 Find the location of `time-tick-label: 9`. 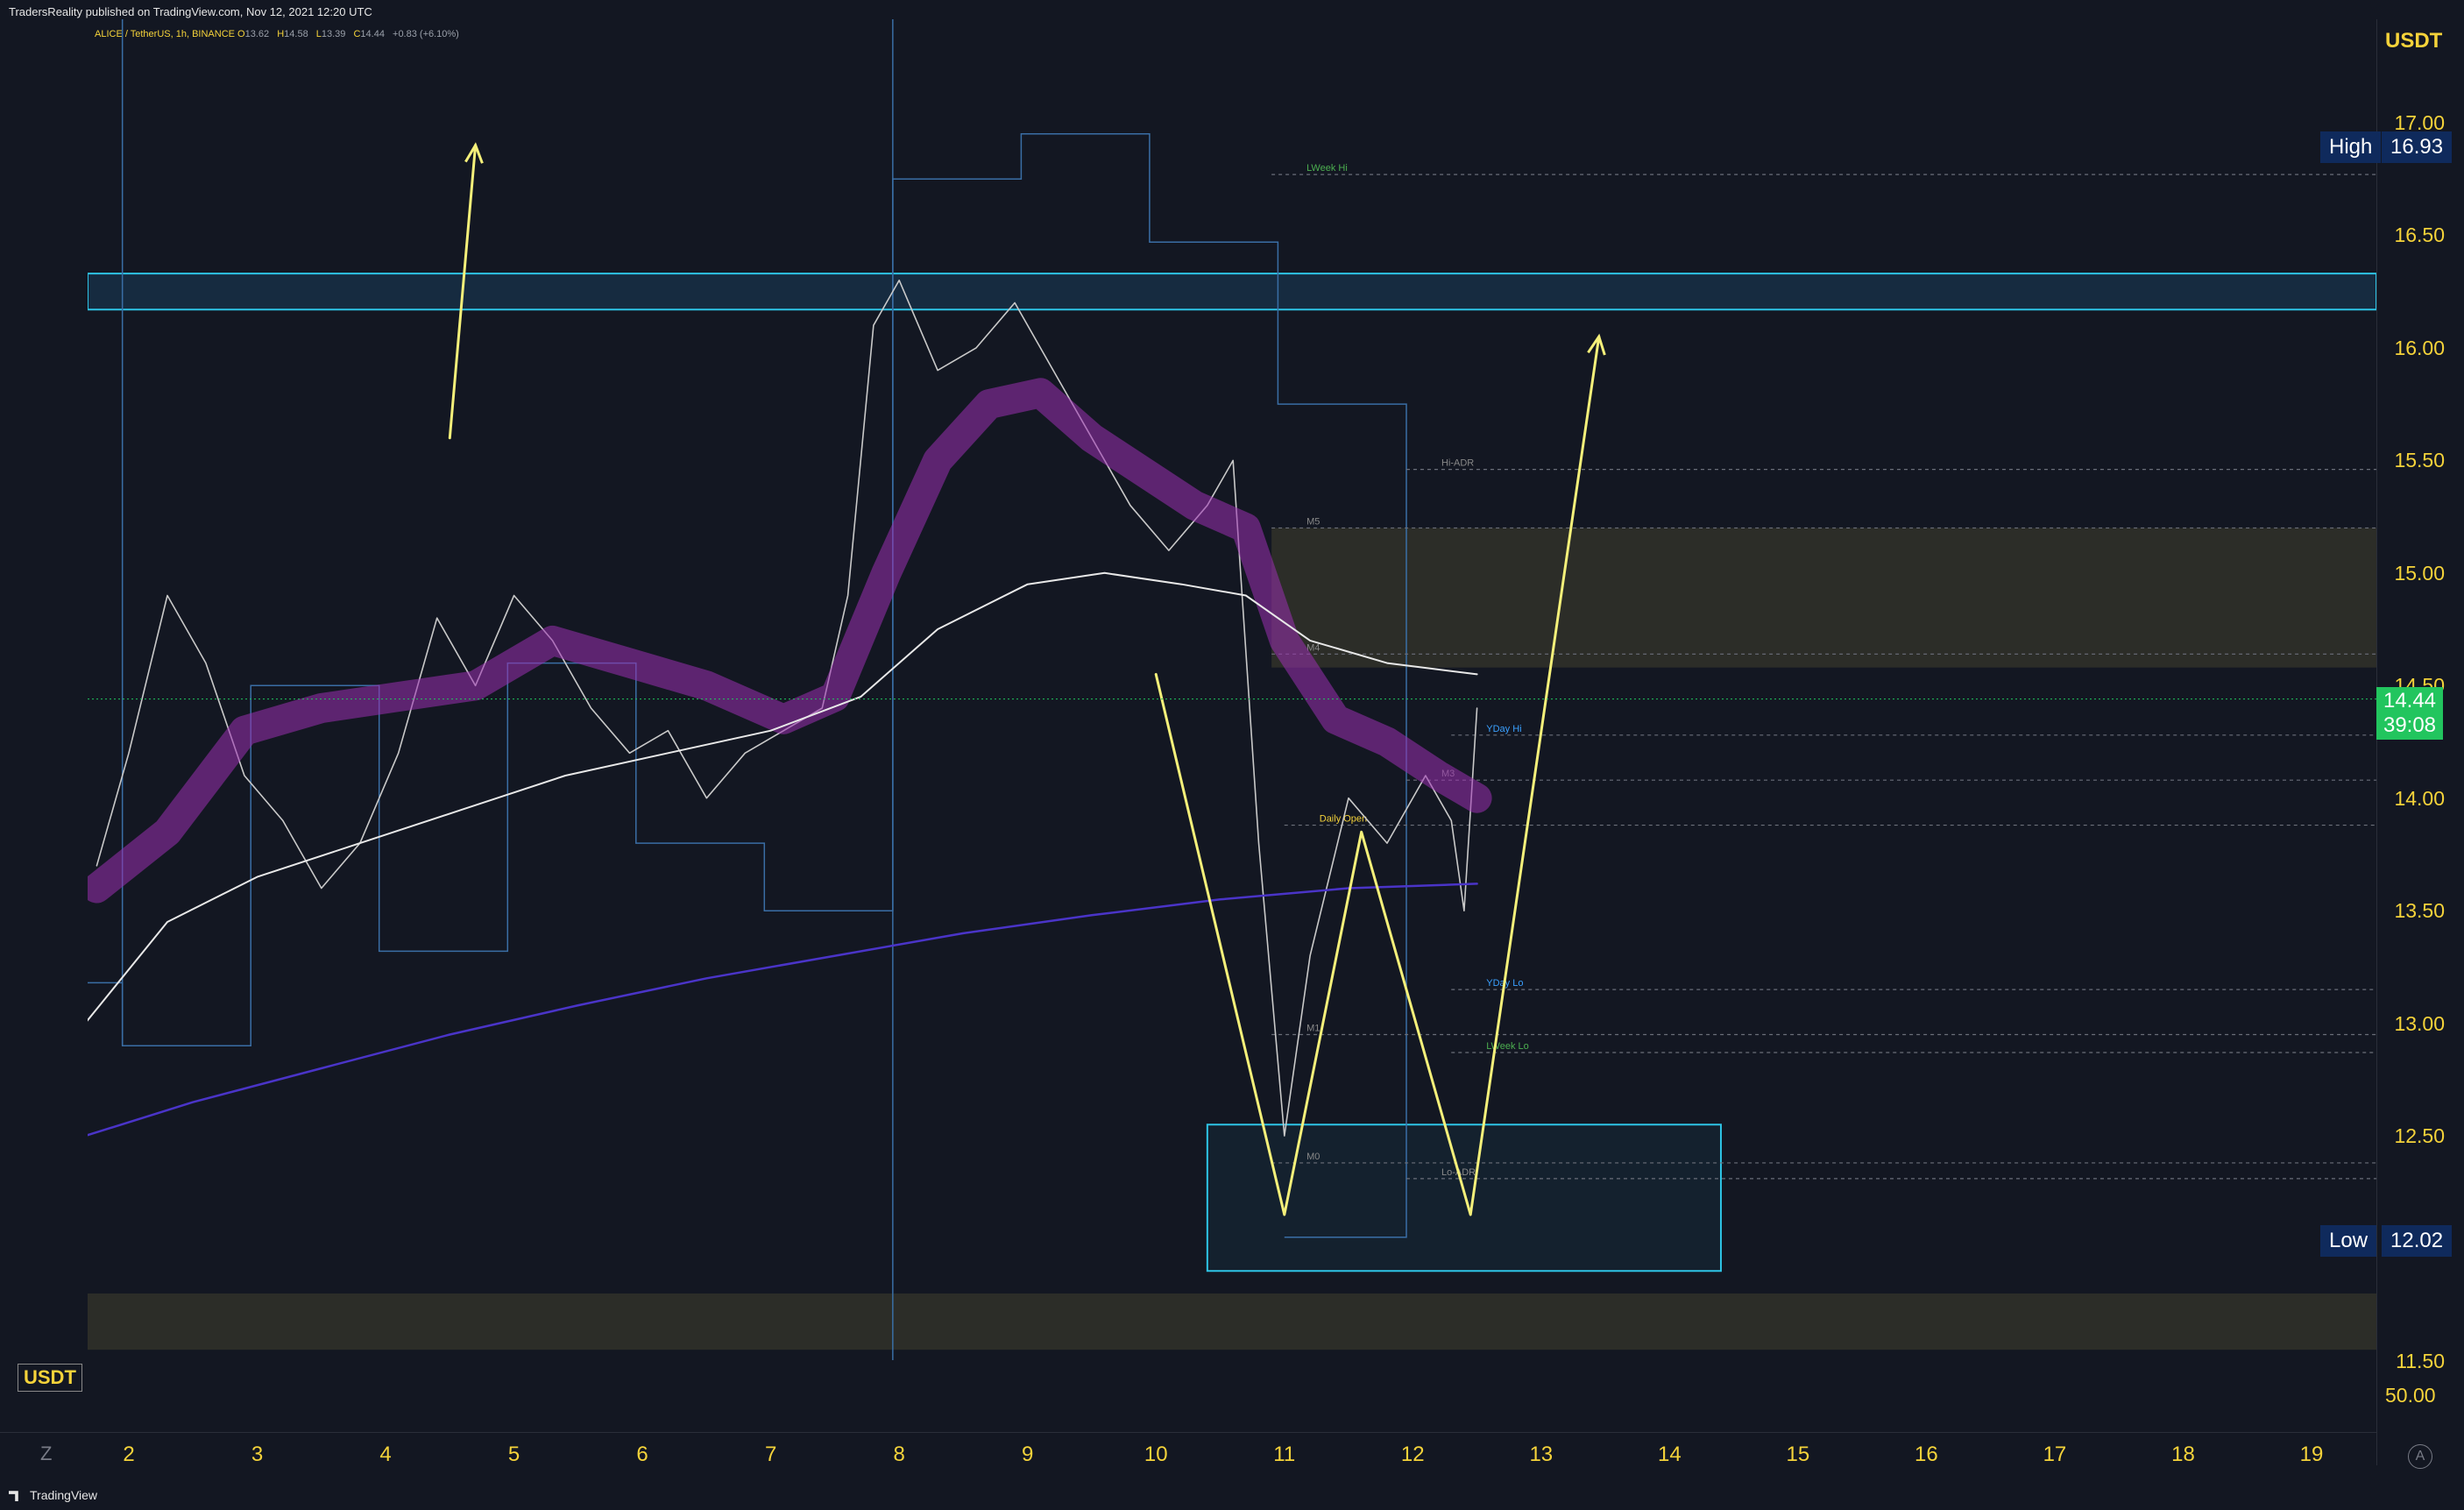

time-tick-label: 9 is located at coordinates (1028, 1454).